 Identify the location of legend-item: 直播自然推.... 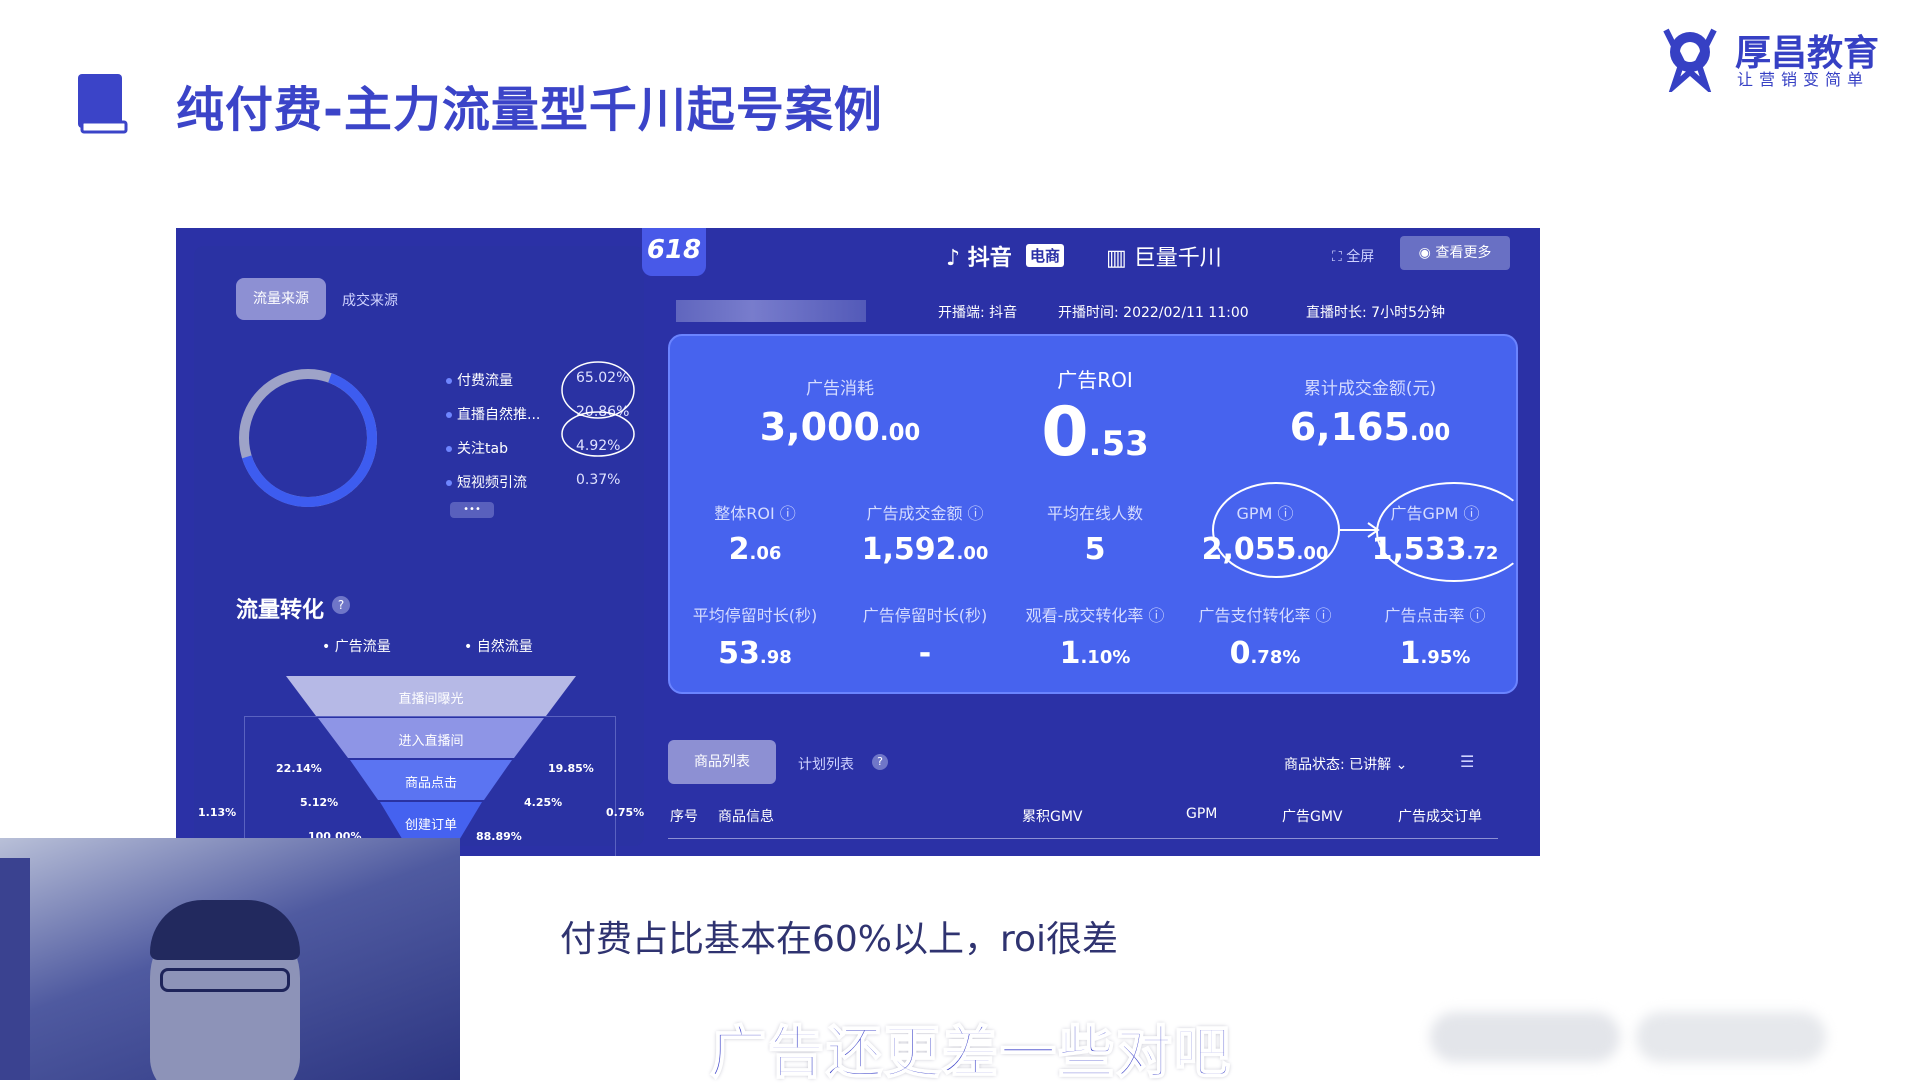
(493, 414).